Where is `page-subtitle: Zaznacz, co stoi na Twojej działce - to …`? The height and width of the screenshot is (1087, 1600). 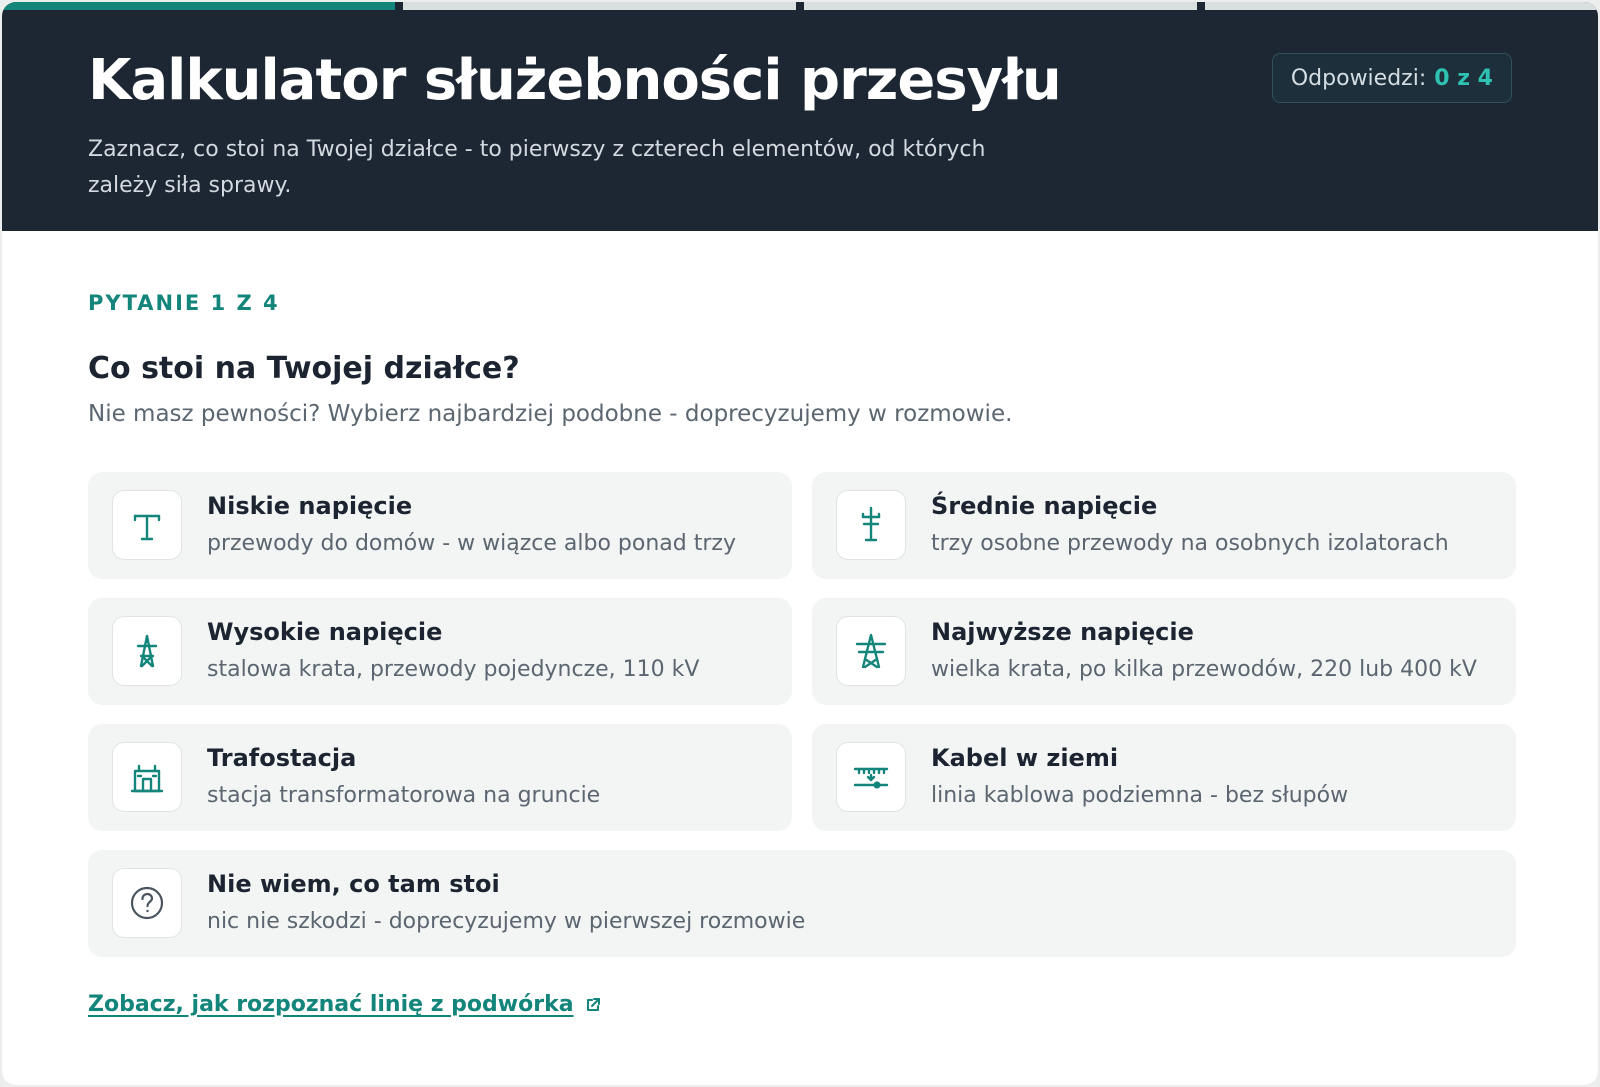
page-subtitle: Zaznacz, co stoi na Twojej działce - to … is located at coordinates (537, 167).